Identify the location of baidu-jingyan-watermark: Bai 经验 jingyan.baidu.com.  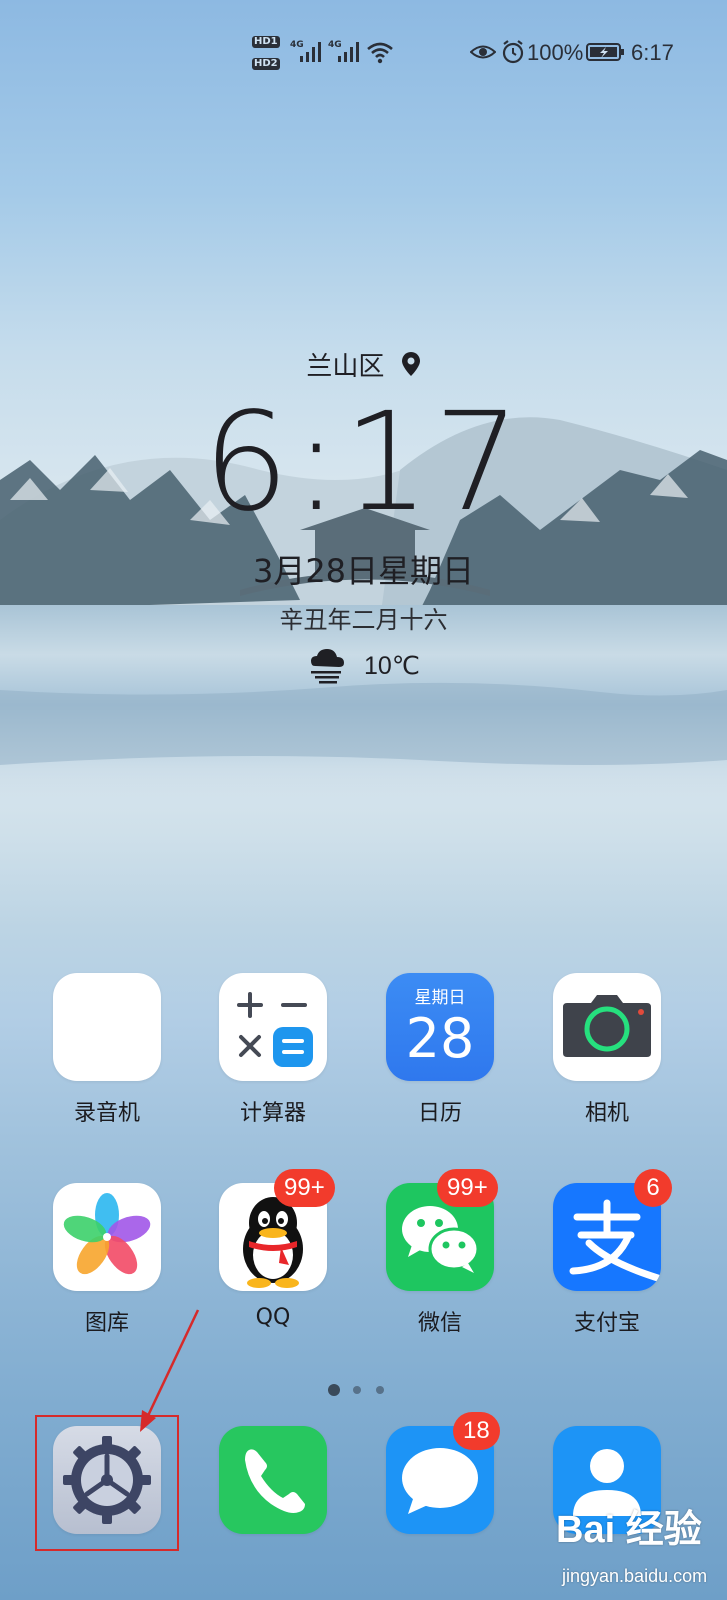
(641, 1546).